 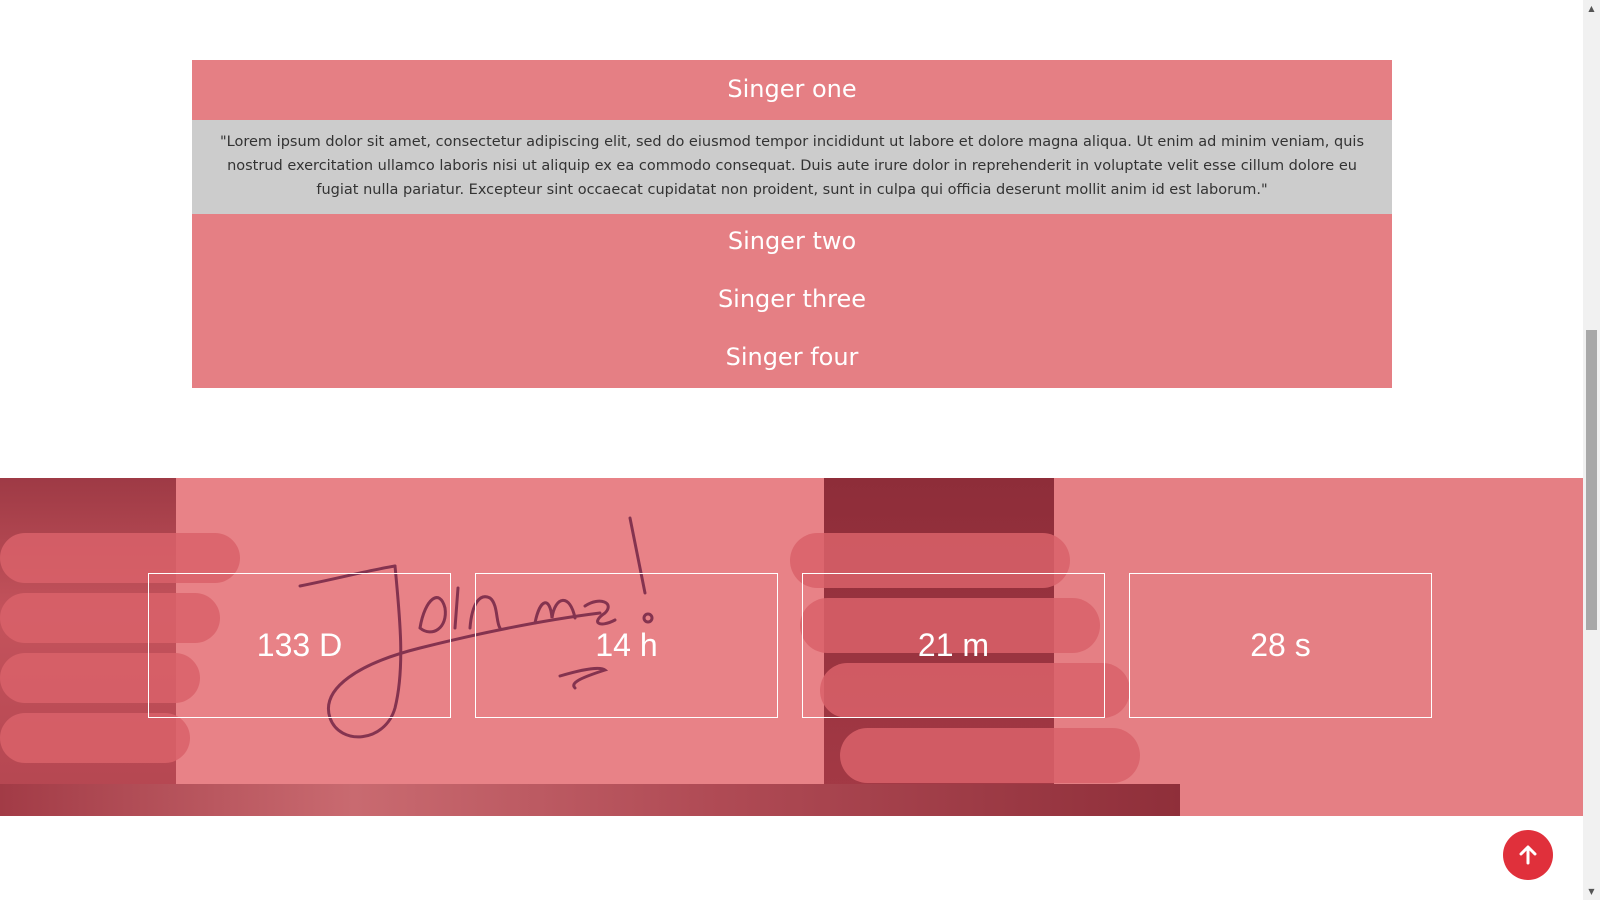 I want to click on accordion-item-singer-four: Singer four, so click(x=792, y=359).